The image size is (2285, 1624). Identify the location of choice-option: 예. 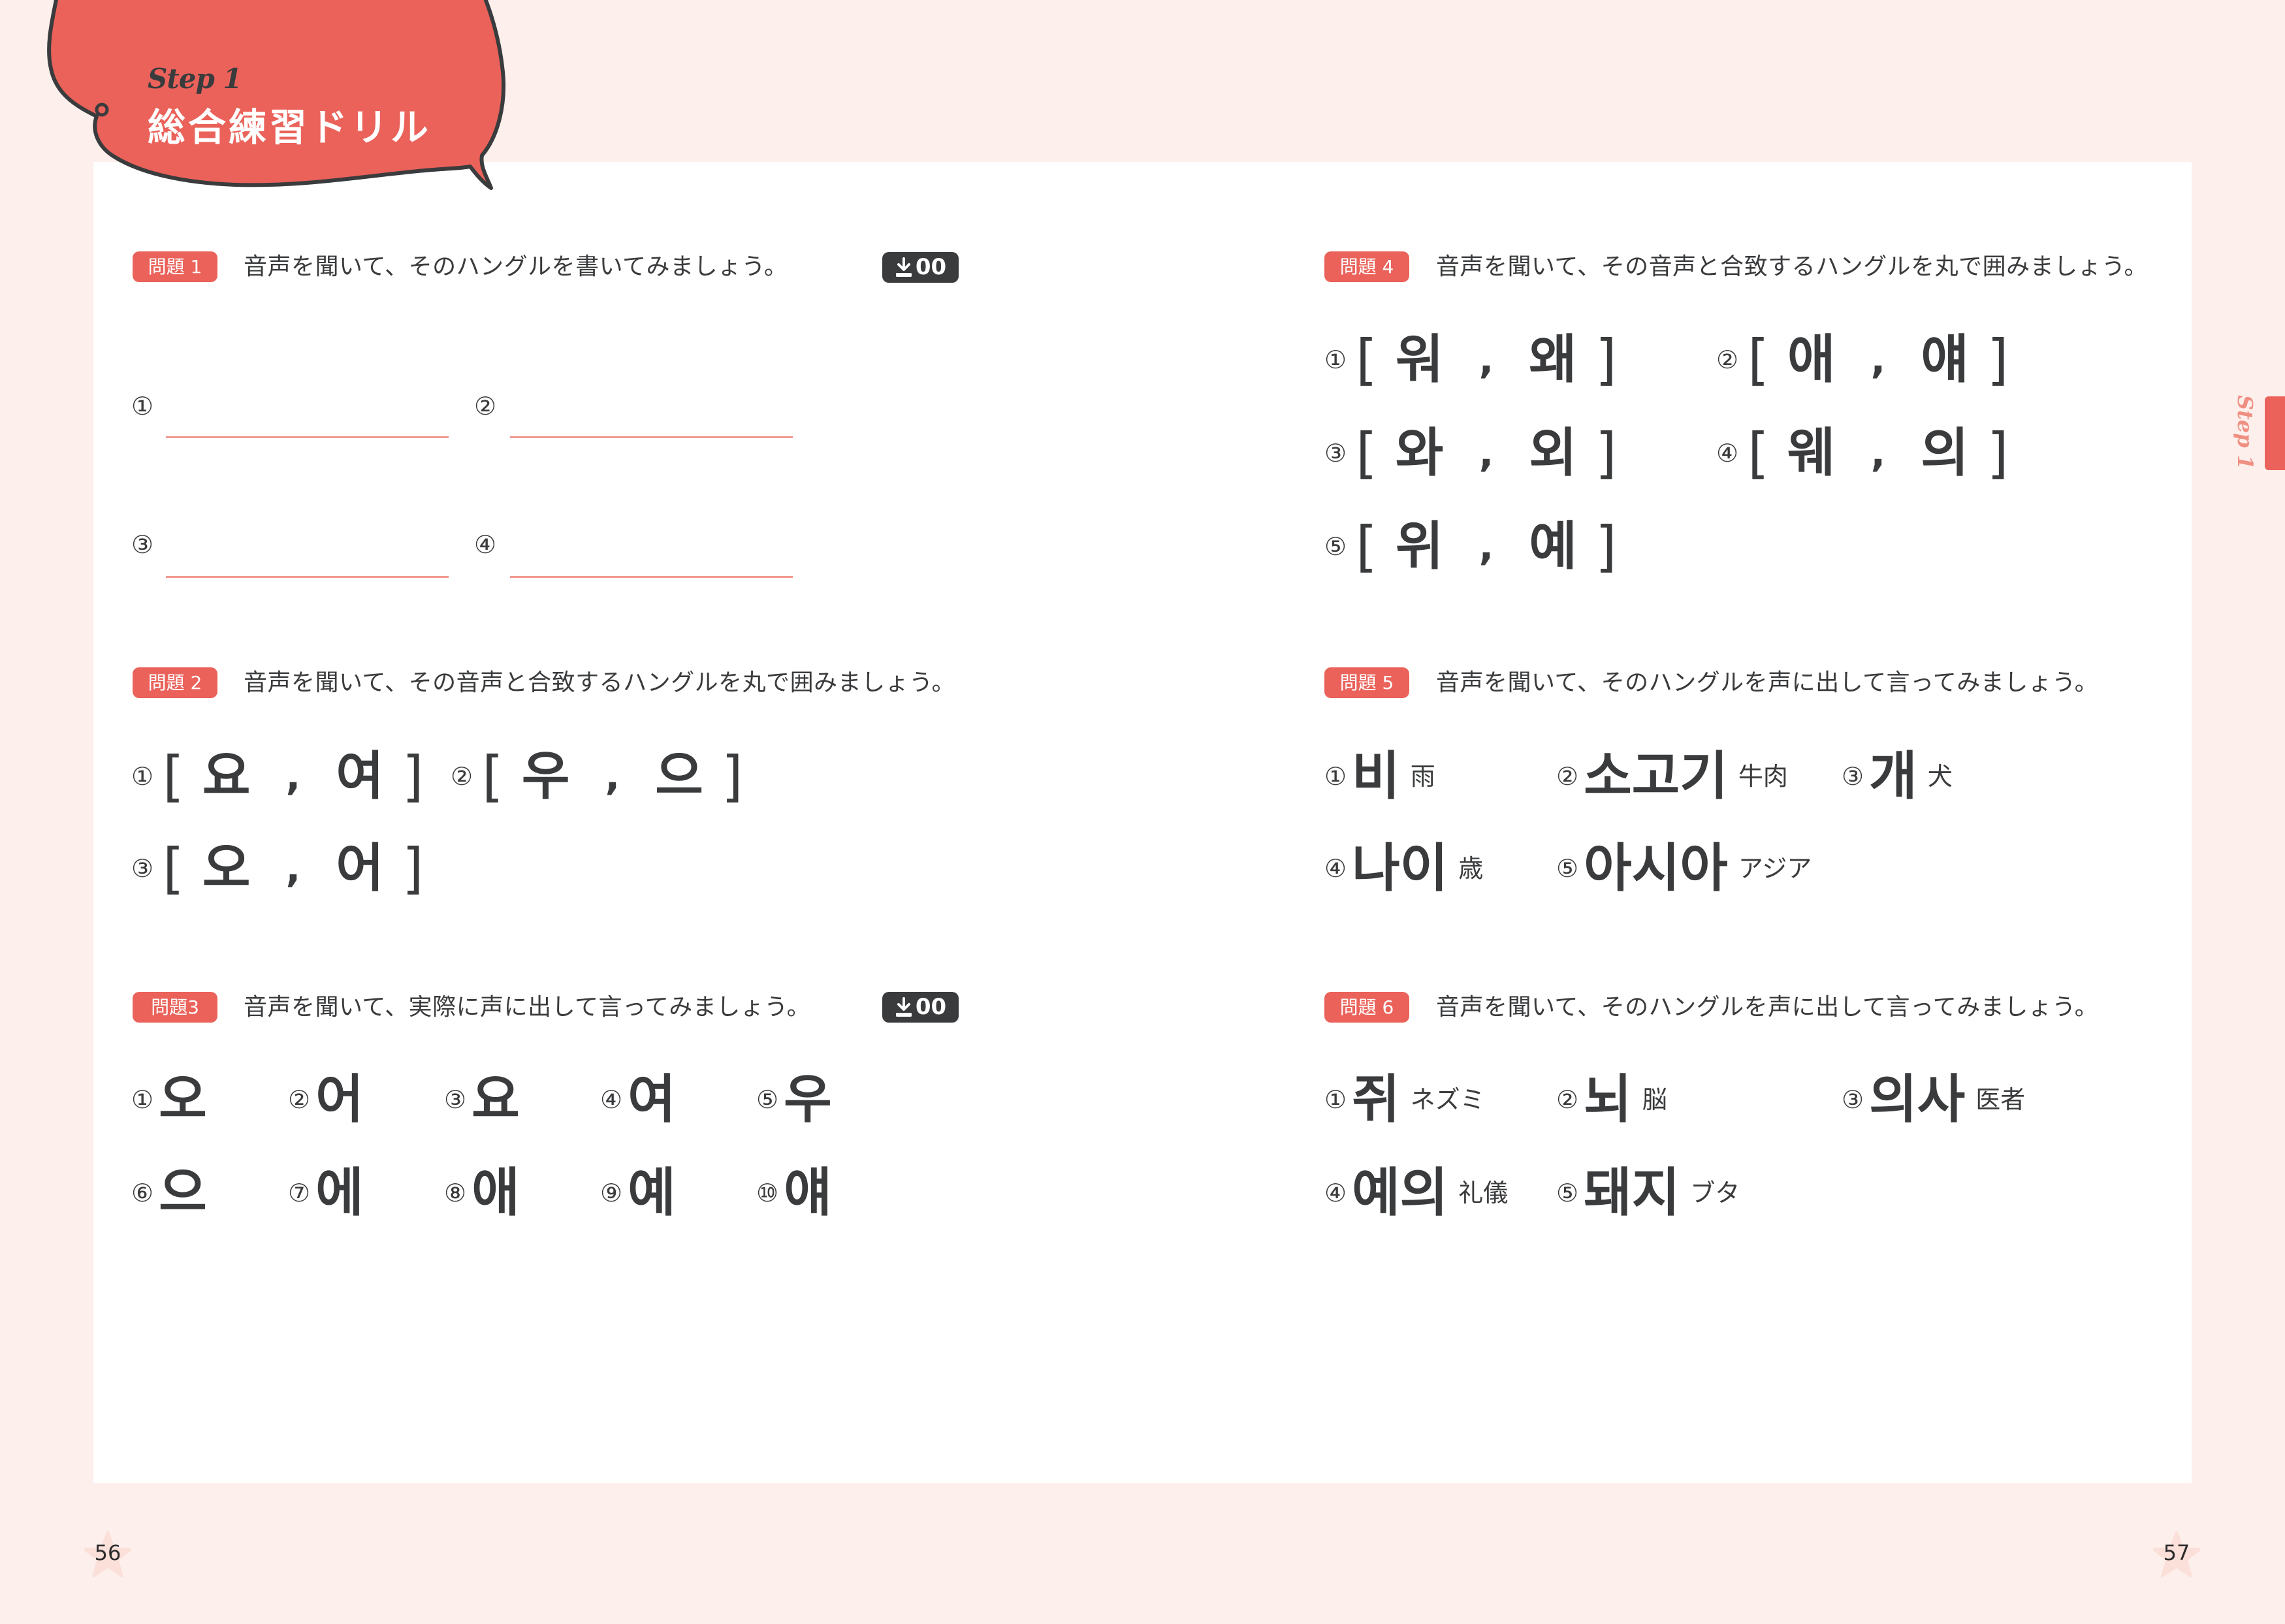
(1553, 546).